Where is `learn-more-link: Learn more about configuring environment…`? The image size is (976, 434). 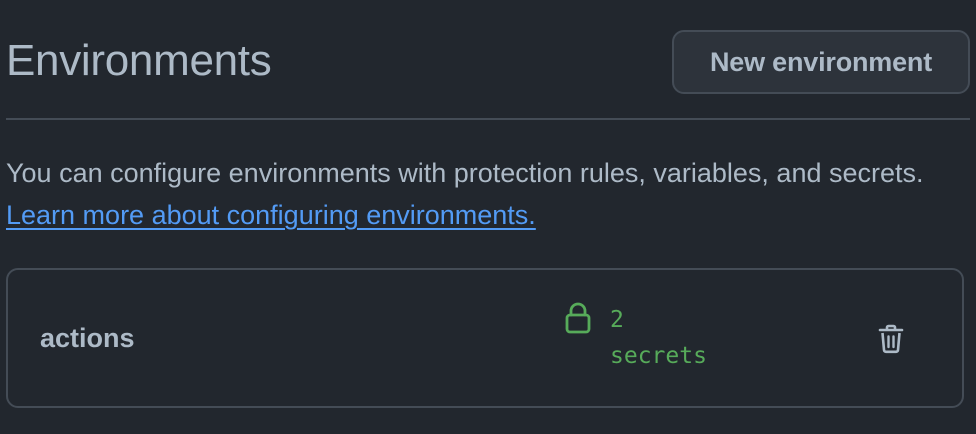
learn-more-link: Learn more about configuring environment… is located at coordinates (271, 215).